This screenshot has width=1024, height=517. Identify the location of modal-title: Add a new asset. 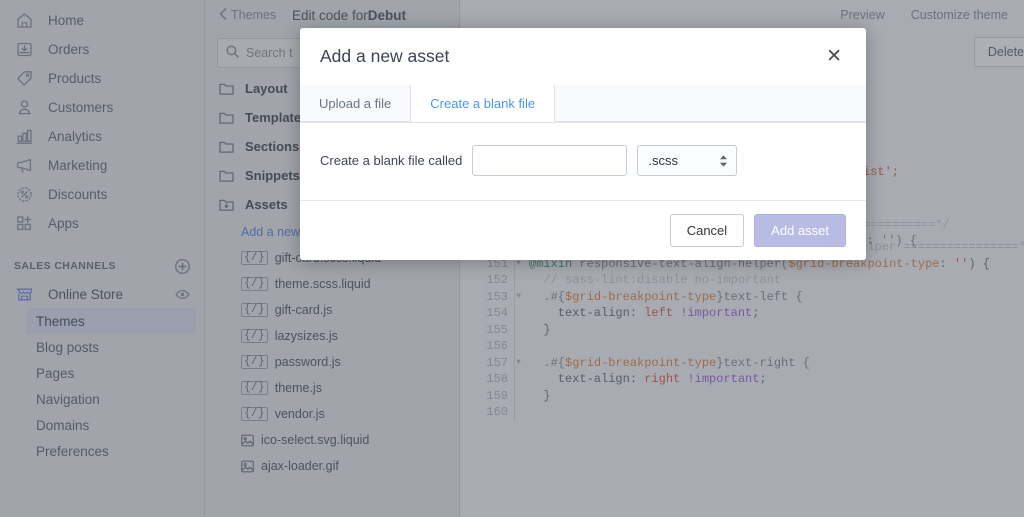
(385, 56).